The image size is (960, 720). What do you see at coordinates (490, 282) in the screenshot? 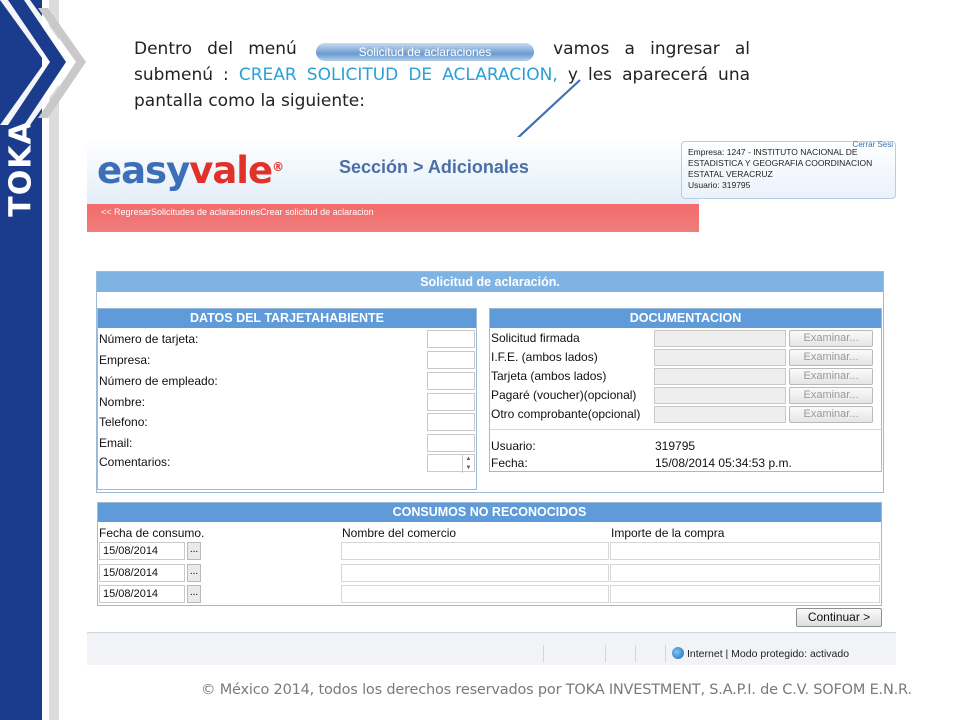
I see `form-title: Solicitud de aclaración.` at bounding box center [490, 282].